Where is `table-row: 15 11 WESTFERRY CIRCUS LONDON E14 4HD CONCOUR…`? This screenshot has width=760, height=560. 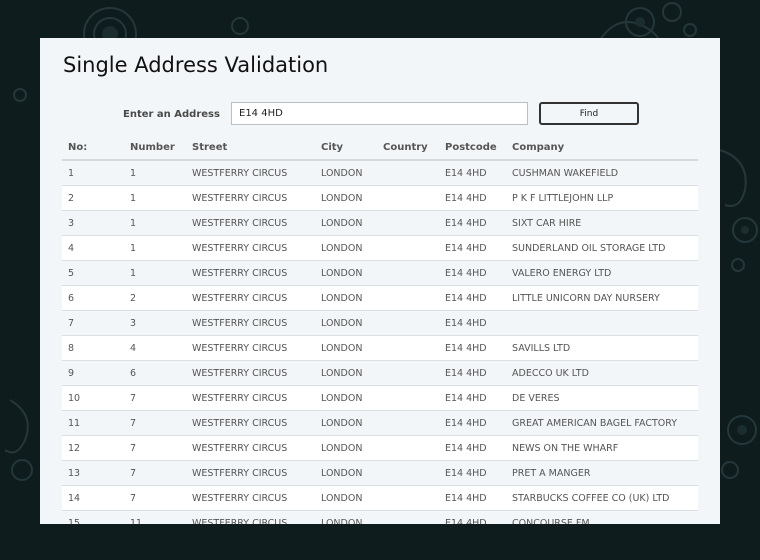 table-row: 15 11 WESTFERRY CIRCUS LONDON E14 4HD CONCOUR… is located at coordinates (380, 517).